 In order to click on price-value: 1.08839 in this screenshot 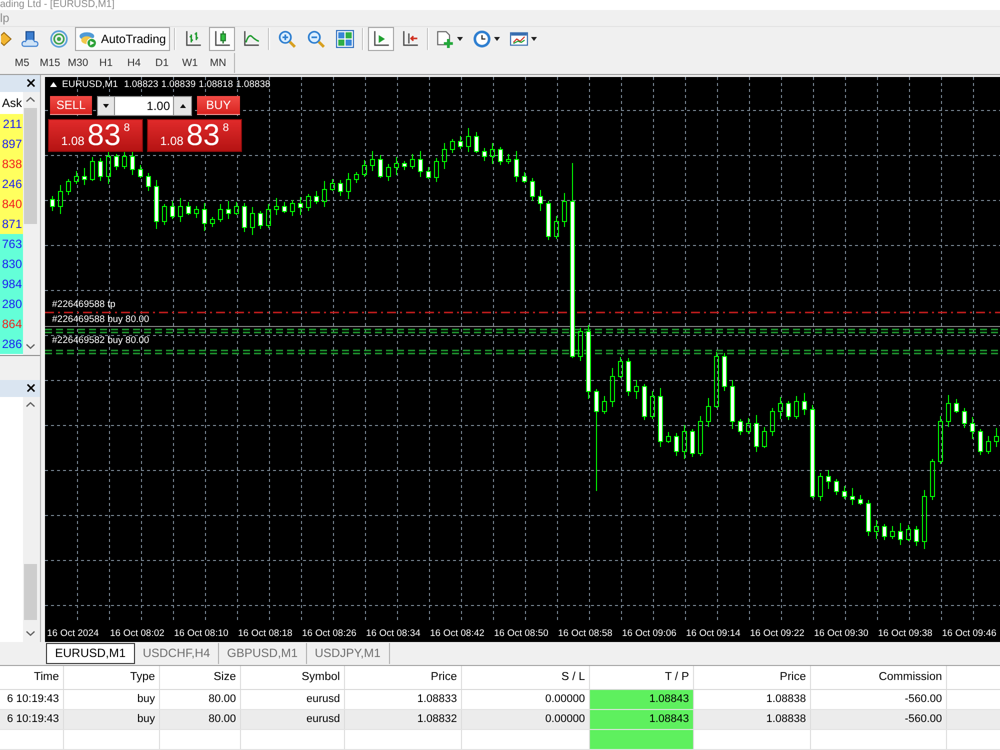, I will do `click(178, 85)`.